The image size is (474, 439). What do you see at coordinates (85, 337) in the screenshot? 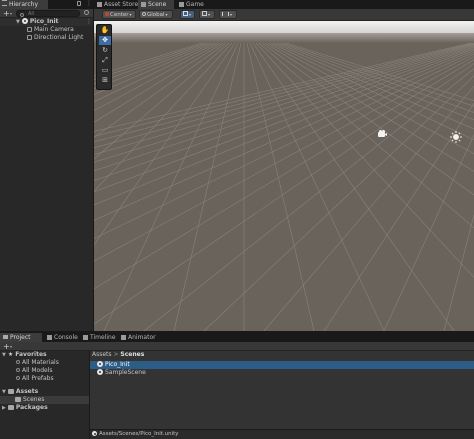
I see `timeline-icon` at bounding box center [85, 337].